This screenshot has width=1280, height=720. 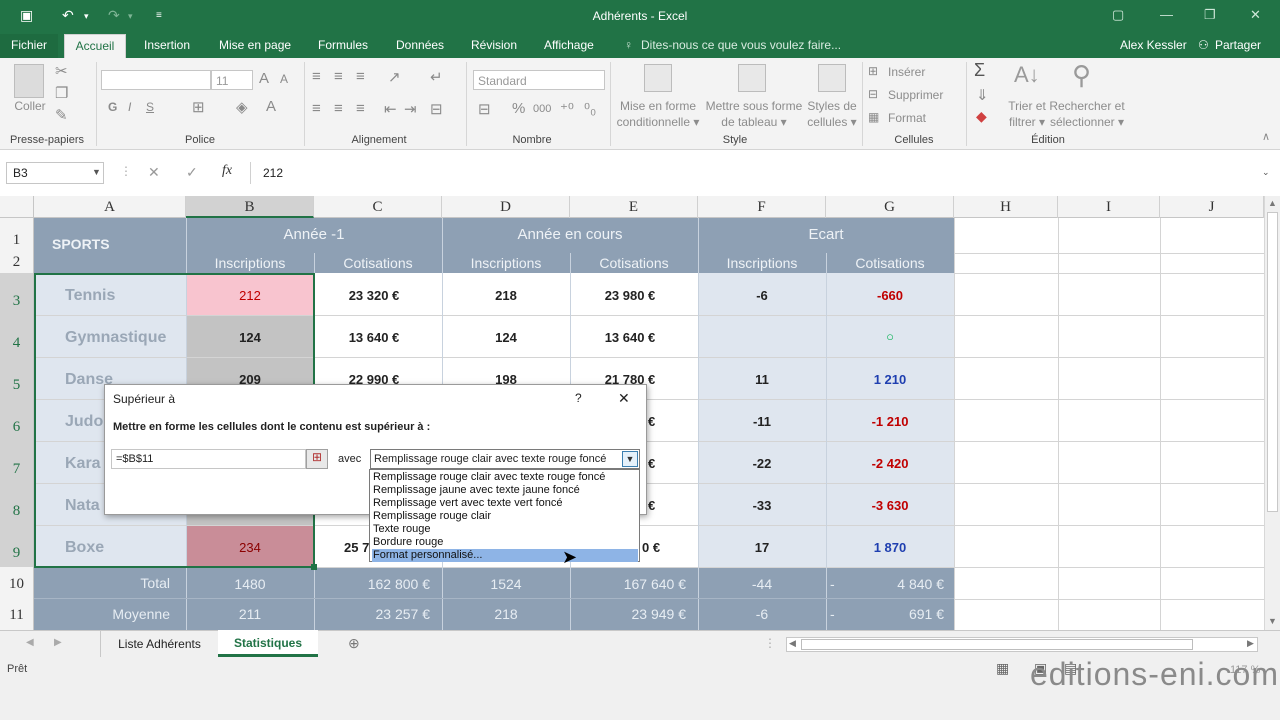 I want to click on ribbon-display-icon: ▢, so click(x=1118, y=15).